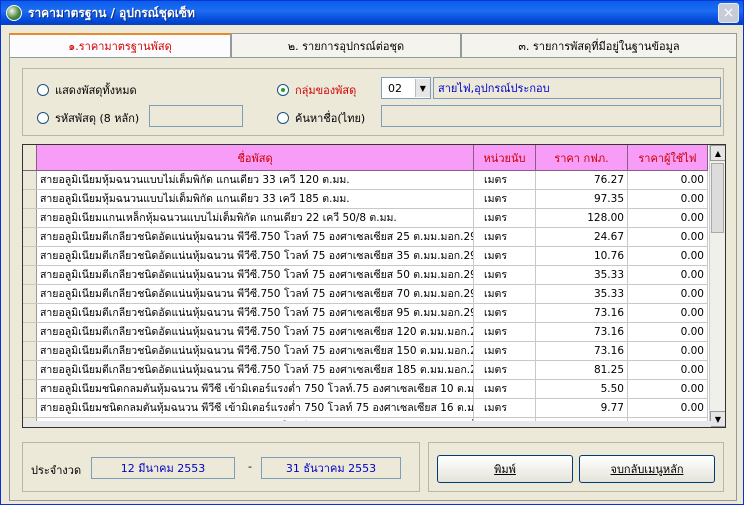 Image resolution: width=744 pixels, height=505 pixels. What do you see at coordinates (196, 116) in the screenshot?
I see `code-input` at bounding box center [196, 116].